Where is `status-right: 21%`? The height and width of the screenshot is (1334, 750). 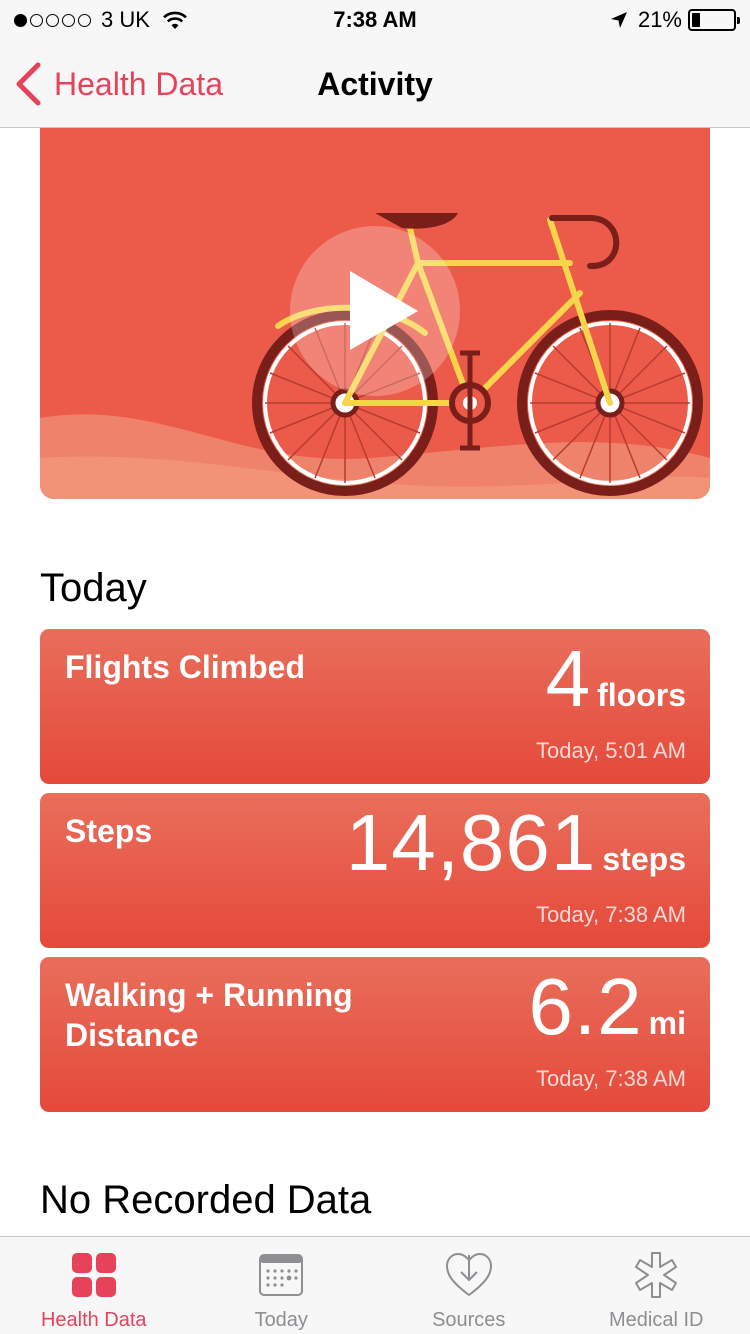
status-right: 21% is located at coordinates (675, 20).